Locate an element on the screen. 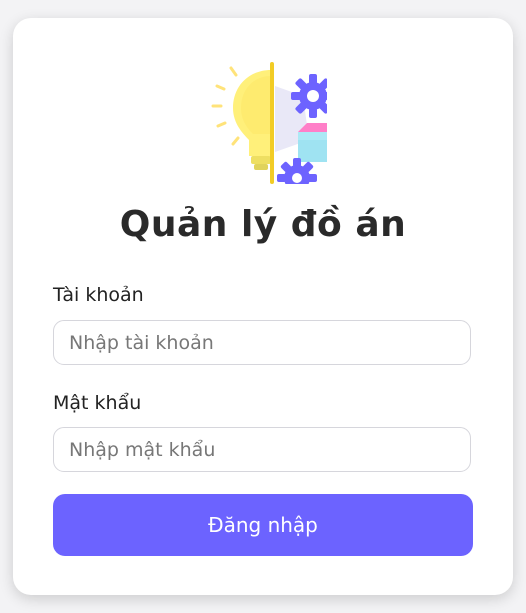 Image resolution: width=526 pixels, height=613 pixels. page-title: Quản lý đồ án is located at coordinates (263, 224).